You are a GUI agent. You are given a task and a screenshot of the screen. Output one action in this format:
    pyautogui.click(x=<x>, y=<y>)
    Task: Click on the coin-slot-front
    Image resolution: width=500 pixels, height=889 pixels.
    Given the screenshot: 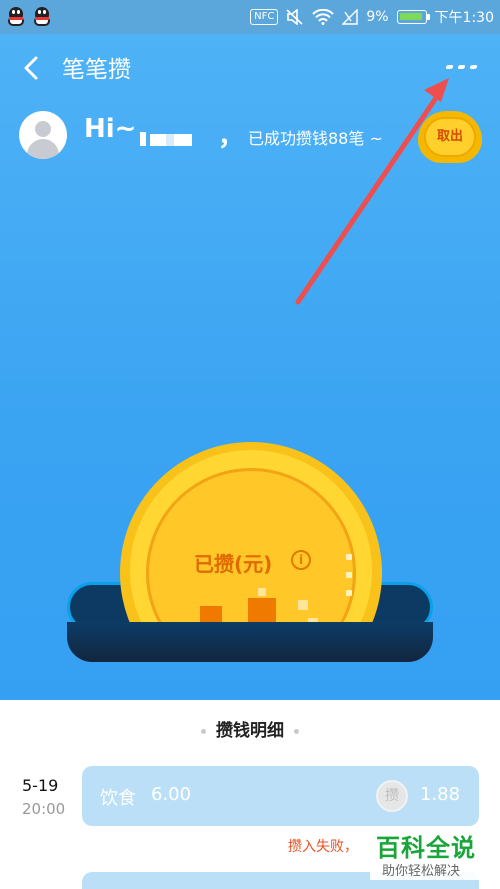 What is the action you would take?
    pyautogui.click(x=250, y=642)
    